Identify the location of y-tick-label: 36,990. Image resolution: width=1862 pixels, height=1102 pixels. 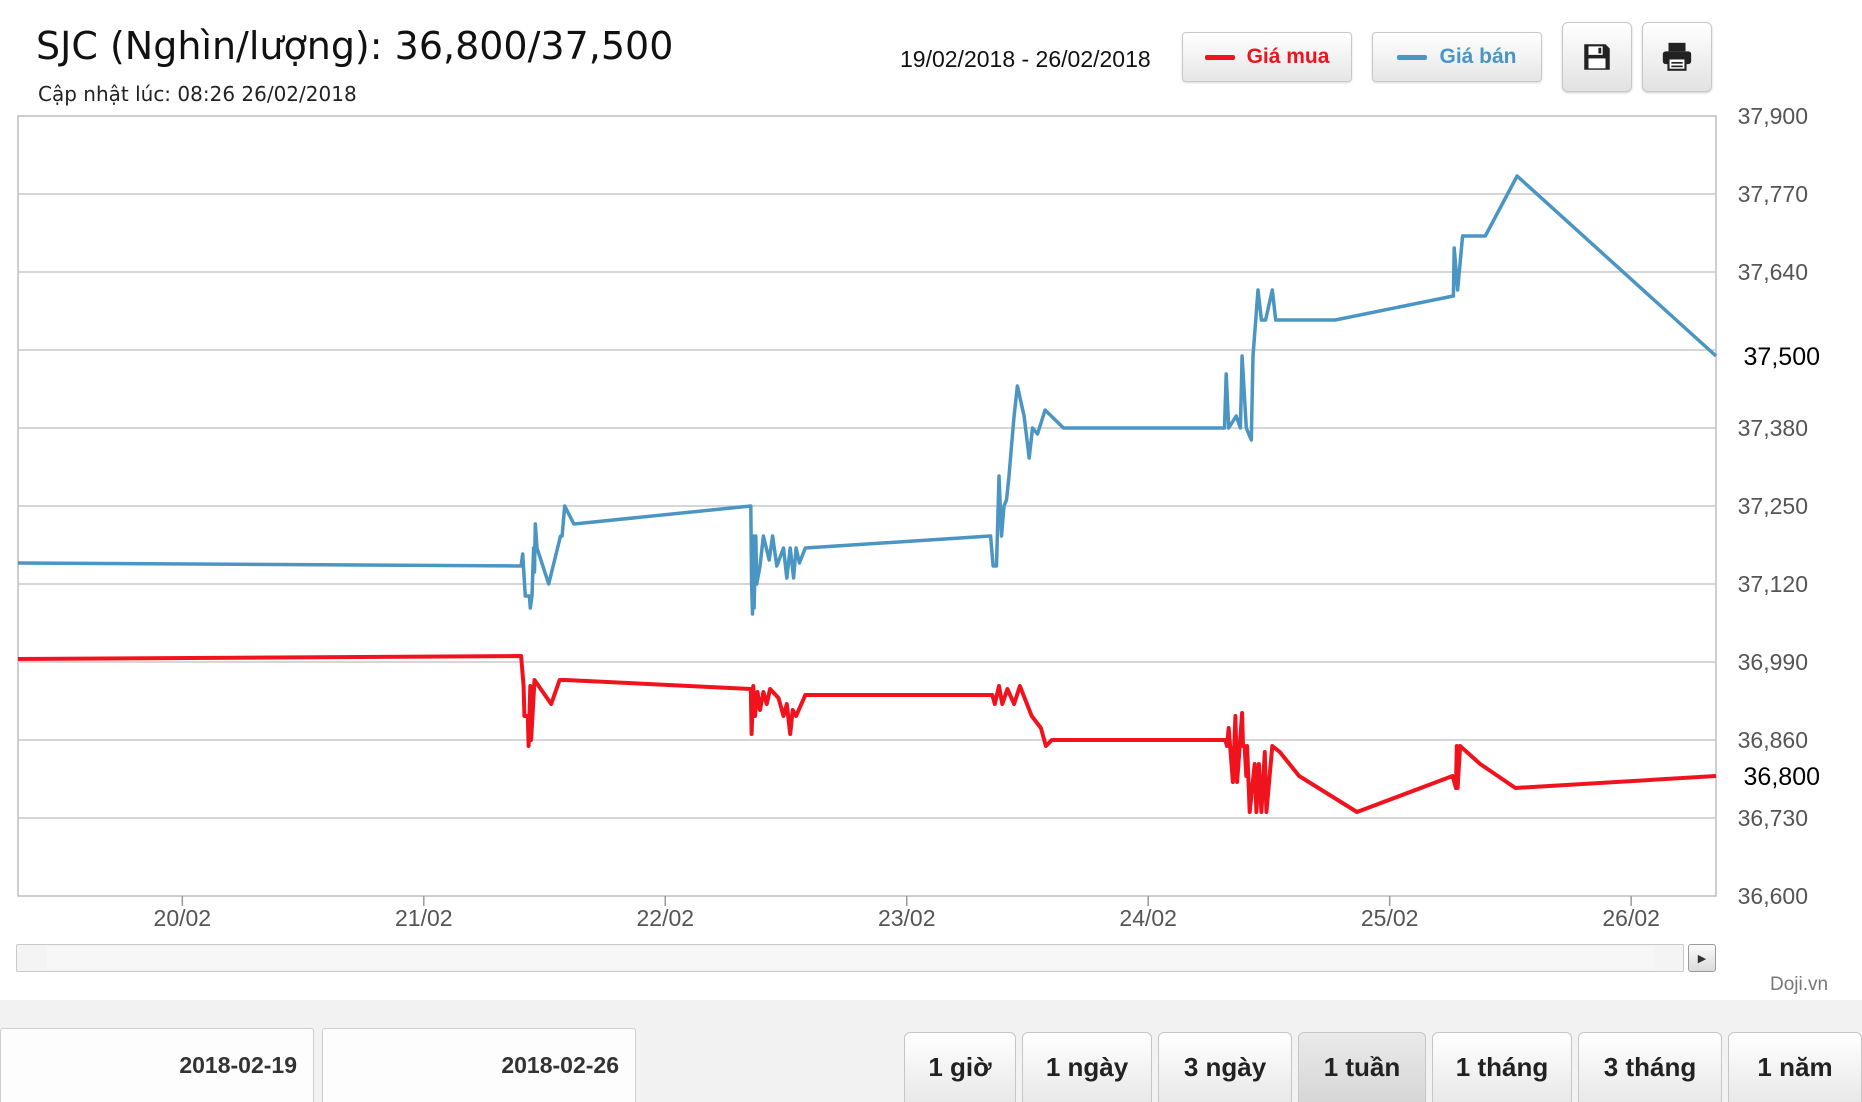
(1773, 662).